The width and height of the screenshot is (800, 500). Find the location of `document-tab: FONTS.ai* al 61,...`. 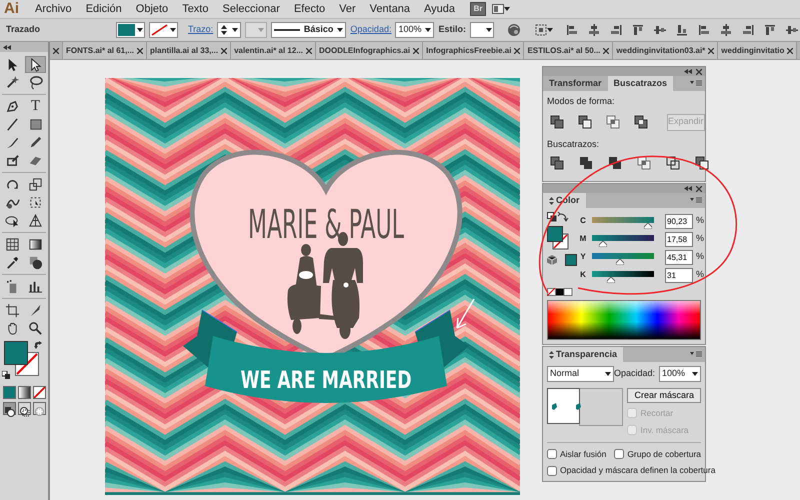

document-tab: FONTS.ai* al 61,... is located at coordinates (105, 50).